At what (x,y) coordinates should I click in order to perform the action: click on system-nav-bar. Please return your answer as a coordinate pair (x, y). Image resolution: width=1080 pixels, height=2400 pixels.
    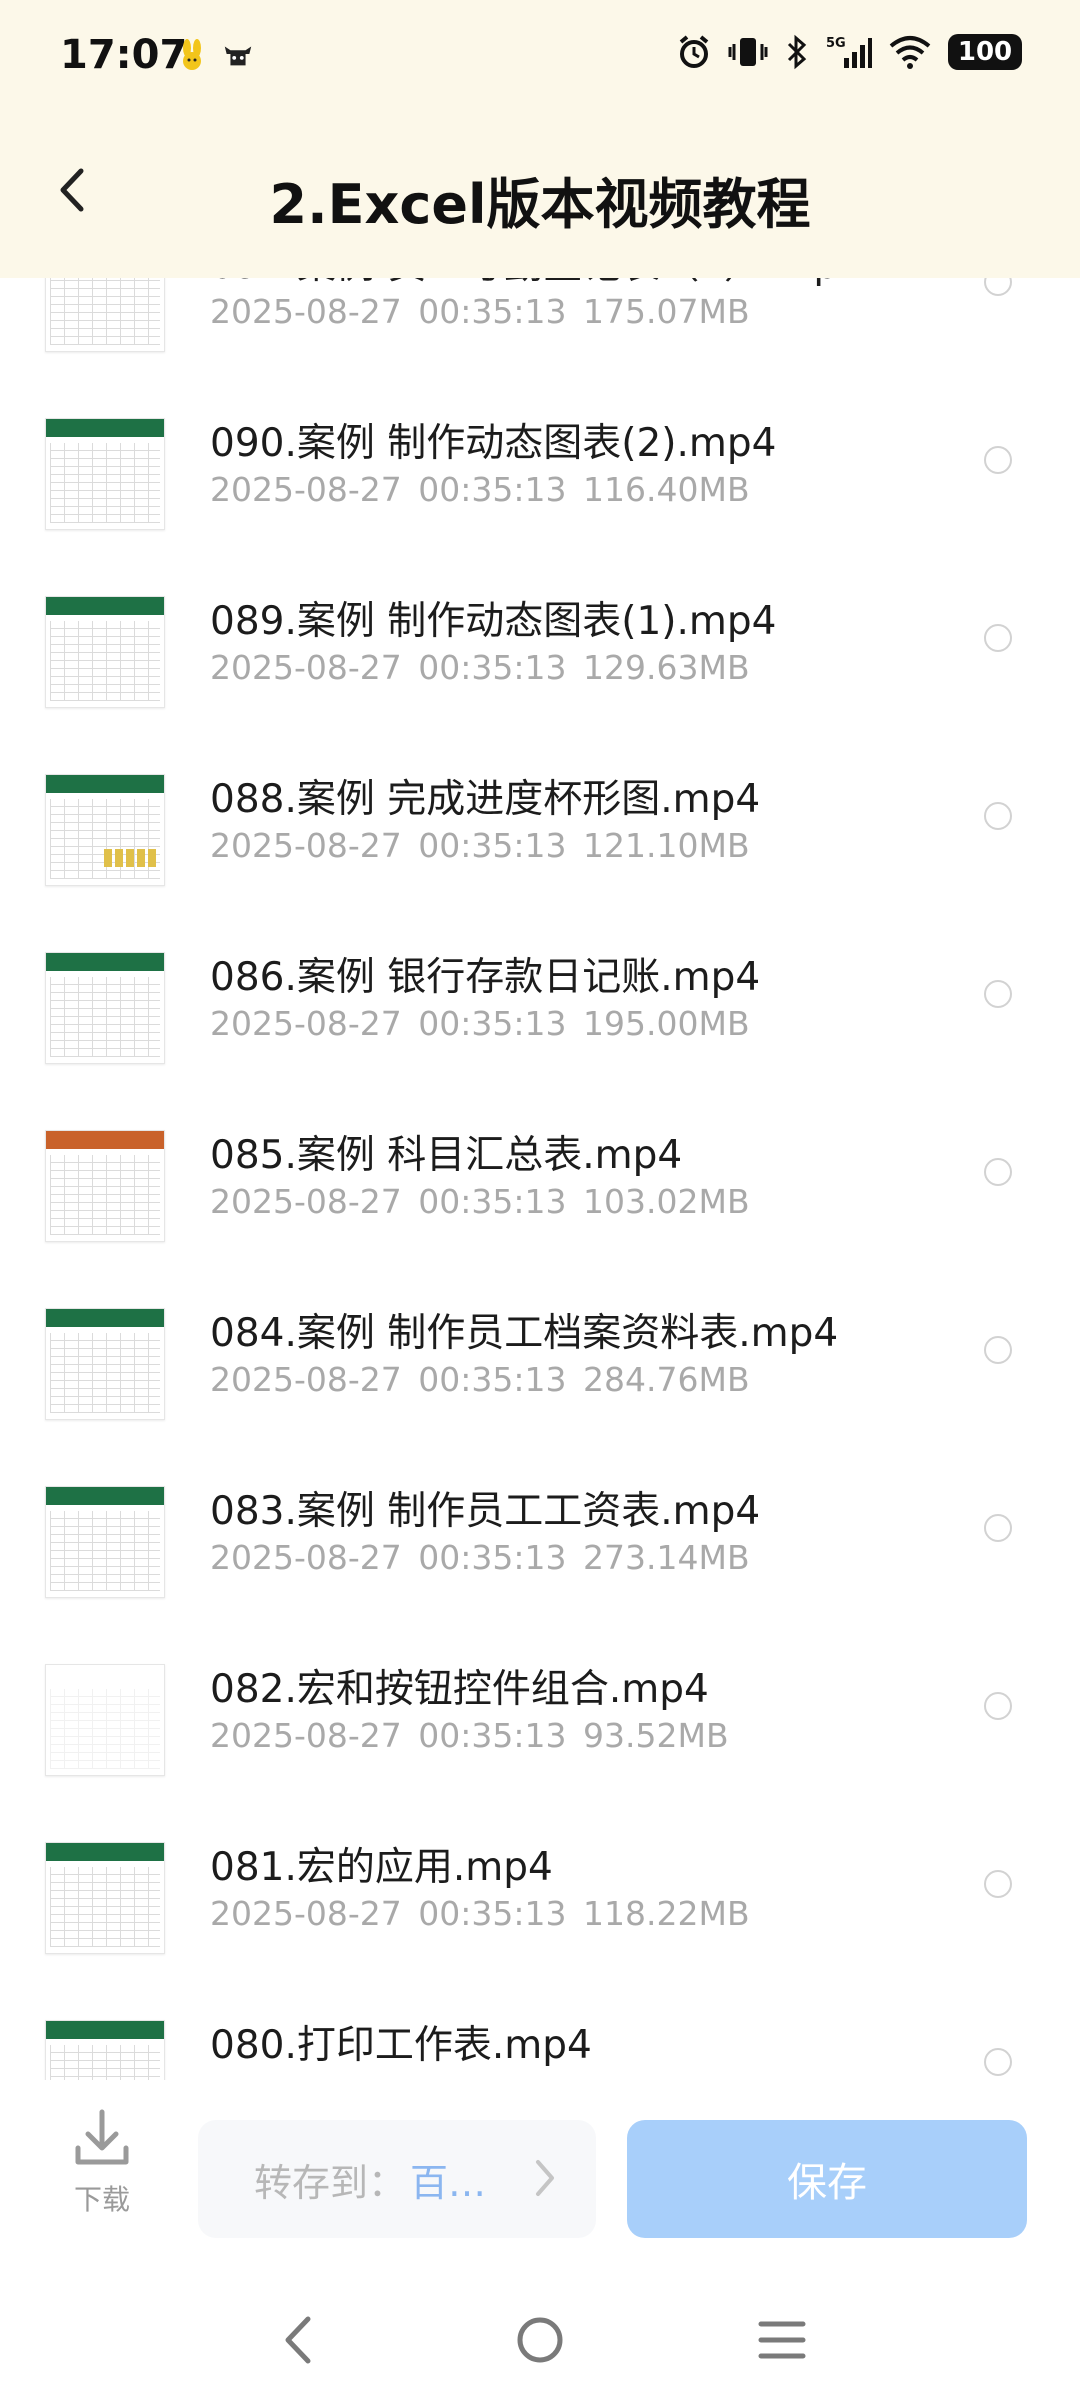
    Looking at the image, I should click on (540, 2340).